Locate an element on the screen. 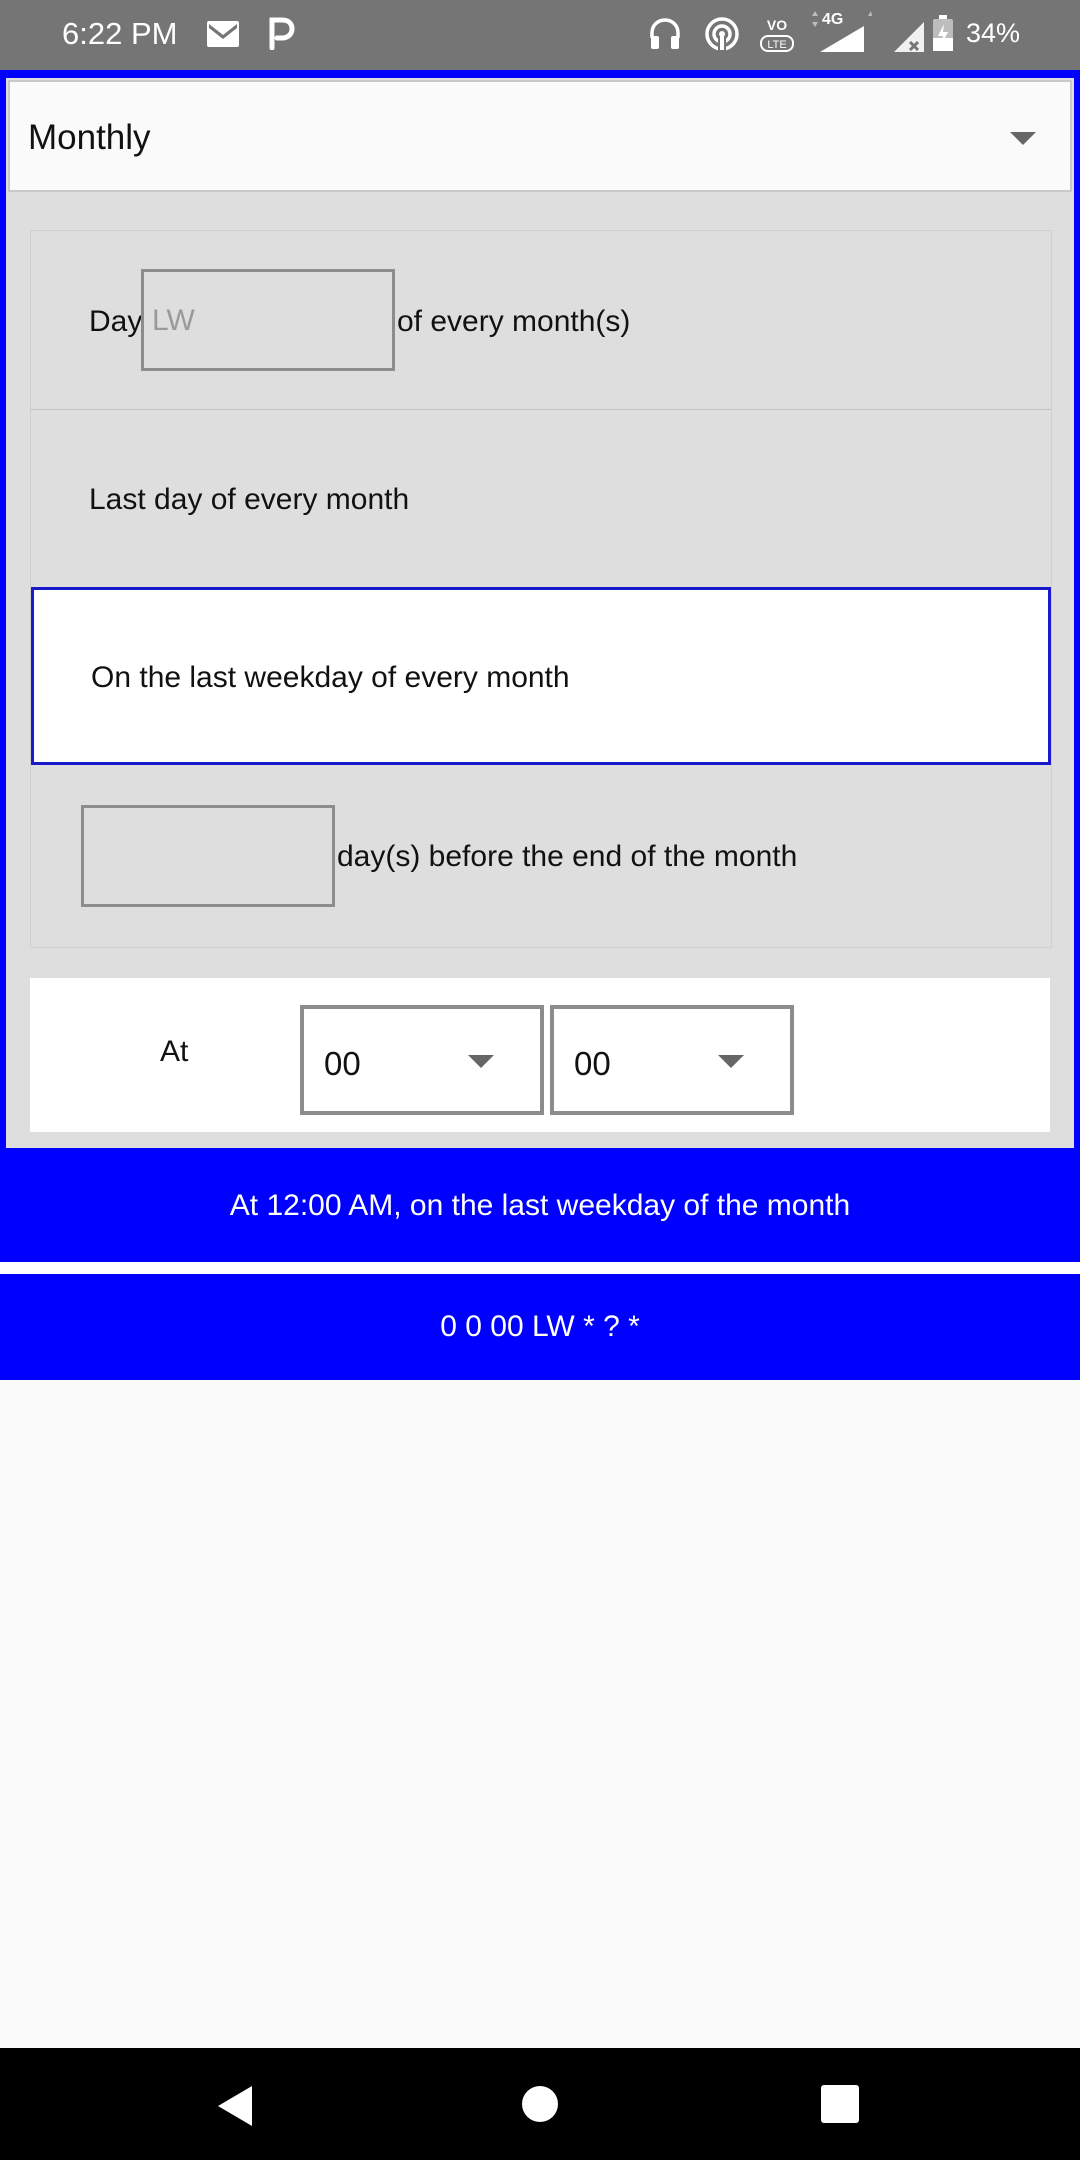 This screenshot has width=1080, height=2160. divider is located at coordinates (540, 1268).